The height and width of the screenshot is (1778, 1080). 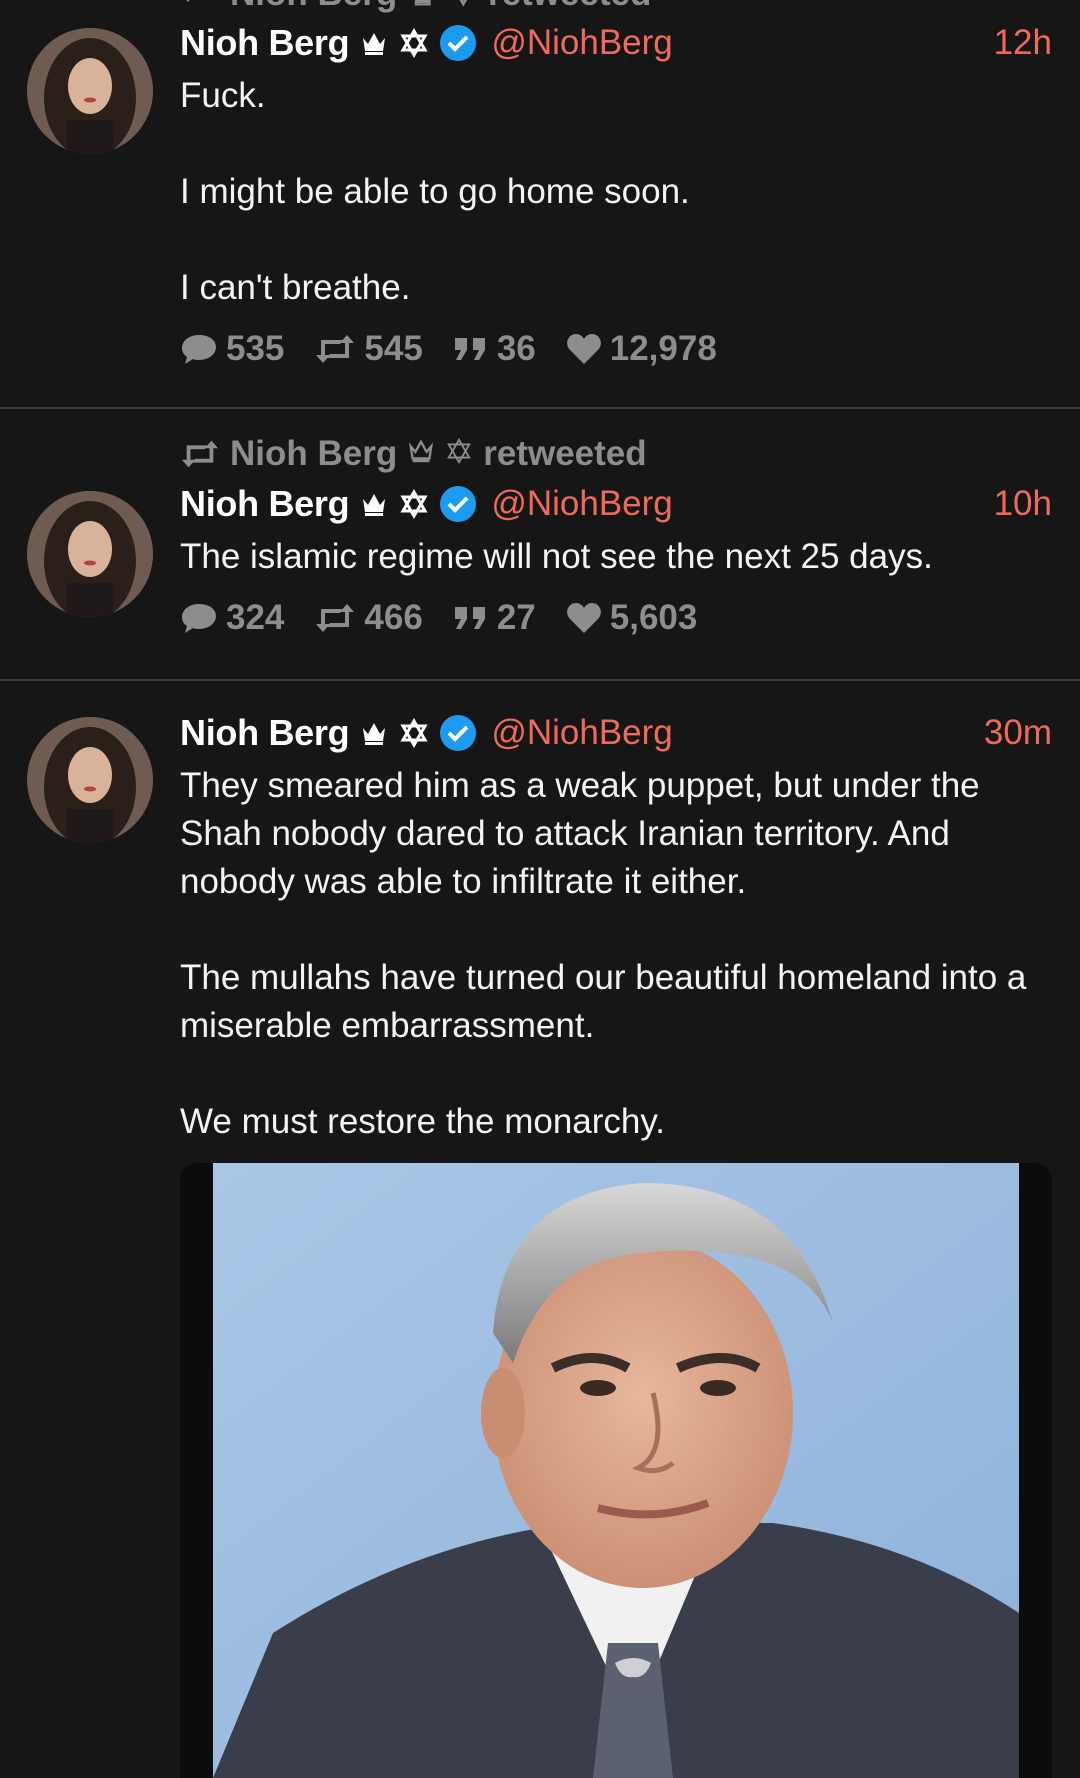 I want to click on tweet-paragraph: We must restore the monarchy., so click(x=422, y=1121).